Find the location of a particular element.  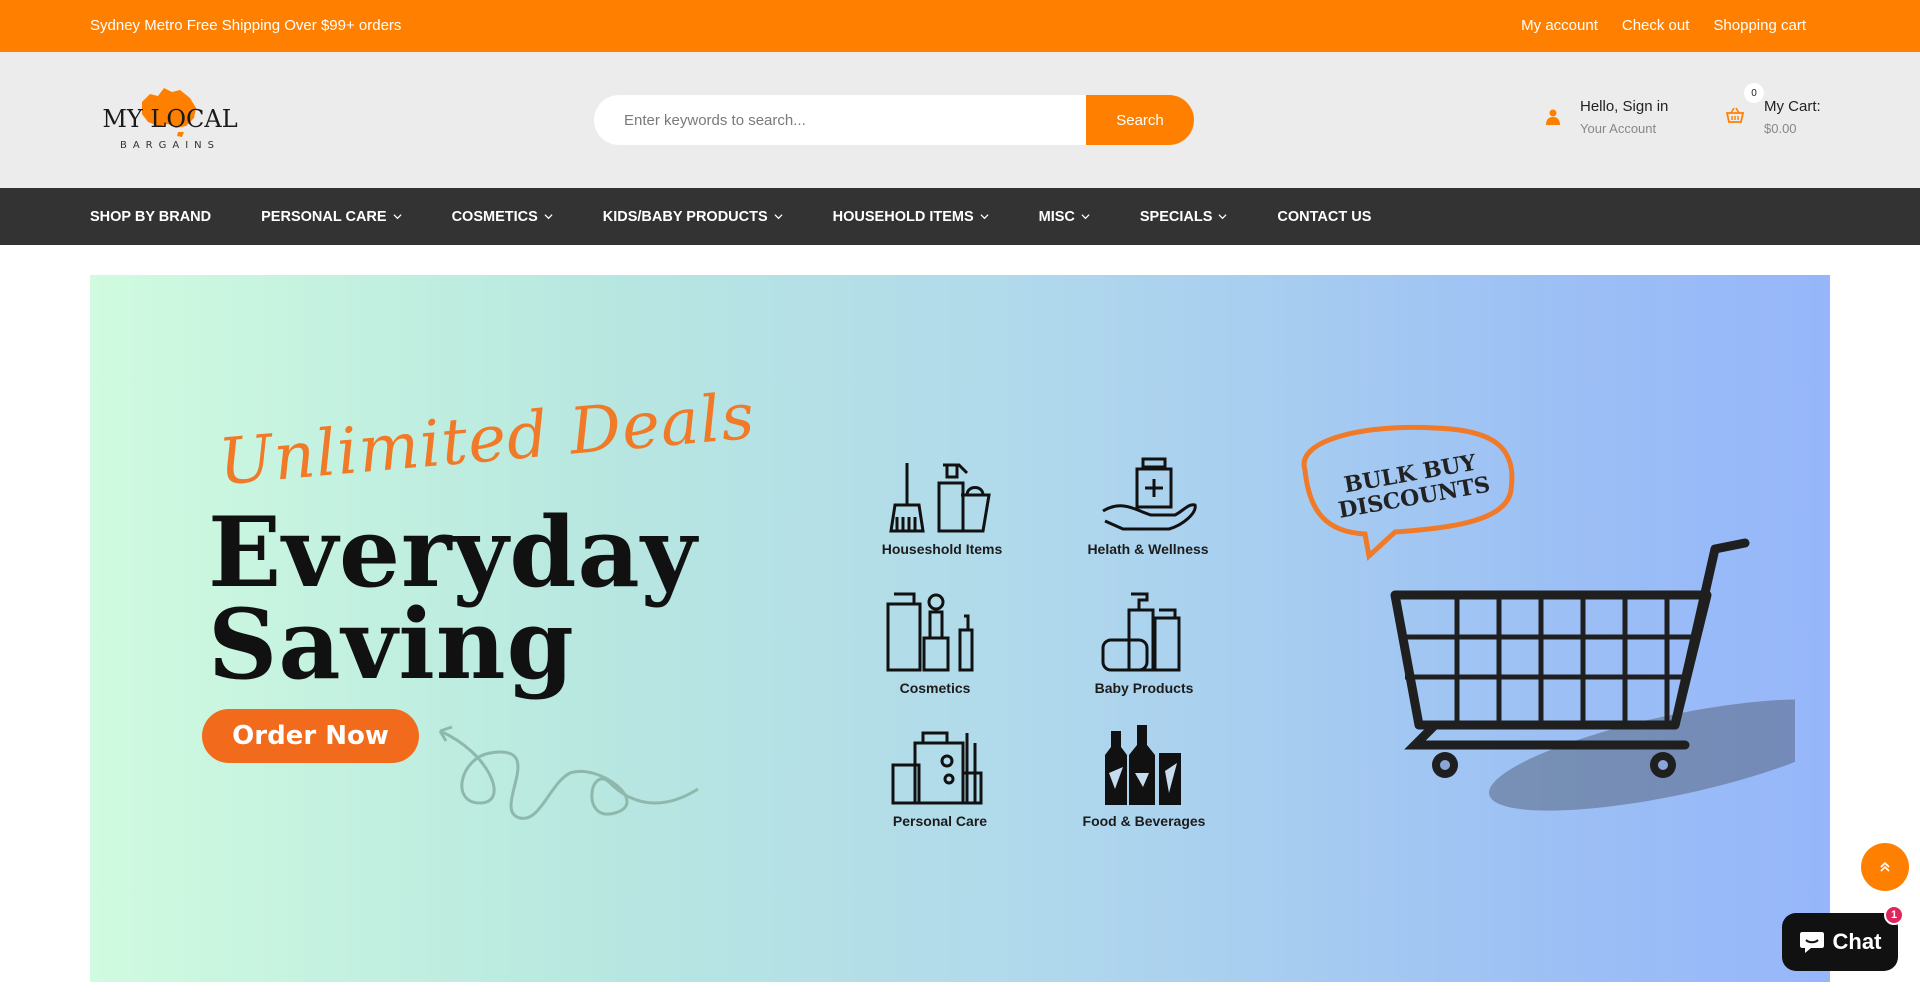

category-food-beverages: Food & Beverages is located at coordinates (1144, 776).